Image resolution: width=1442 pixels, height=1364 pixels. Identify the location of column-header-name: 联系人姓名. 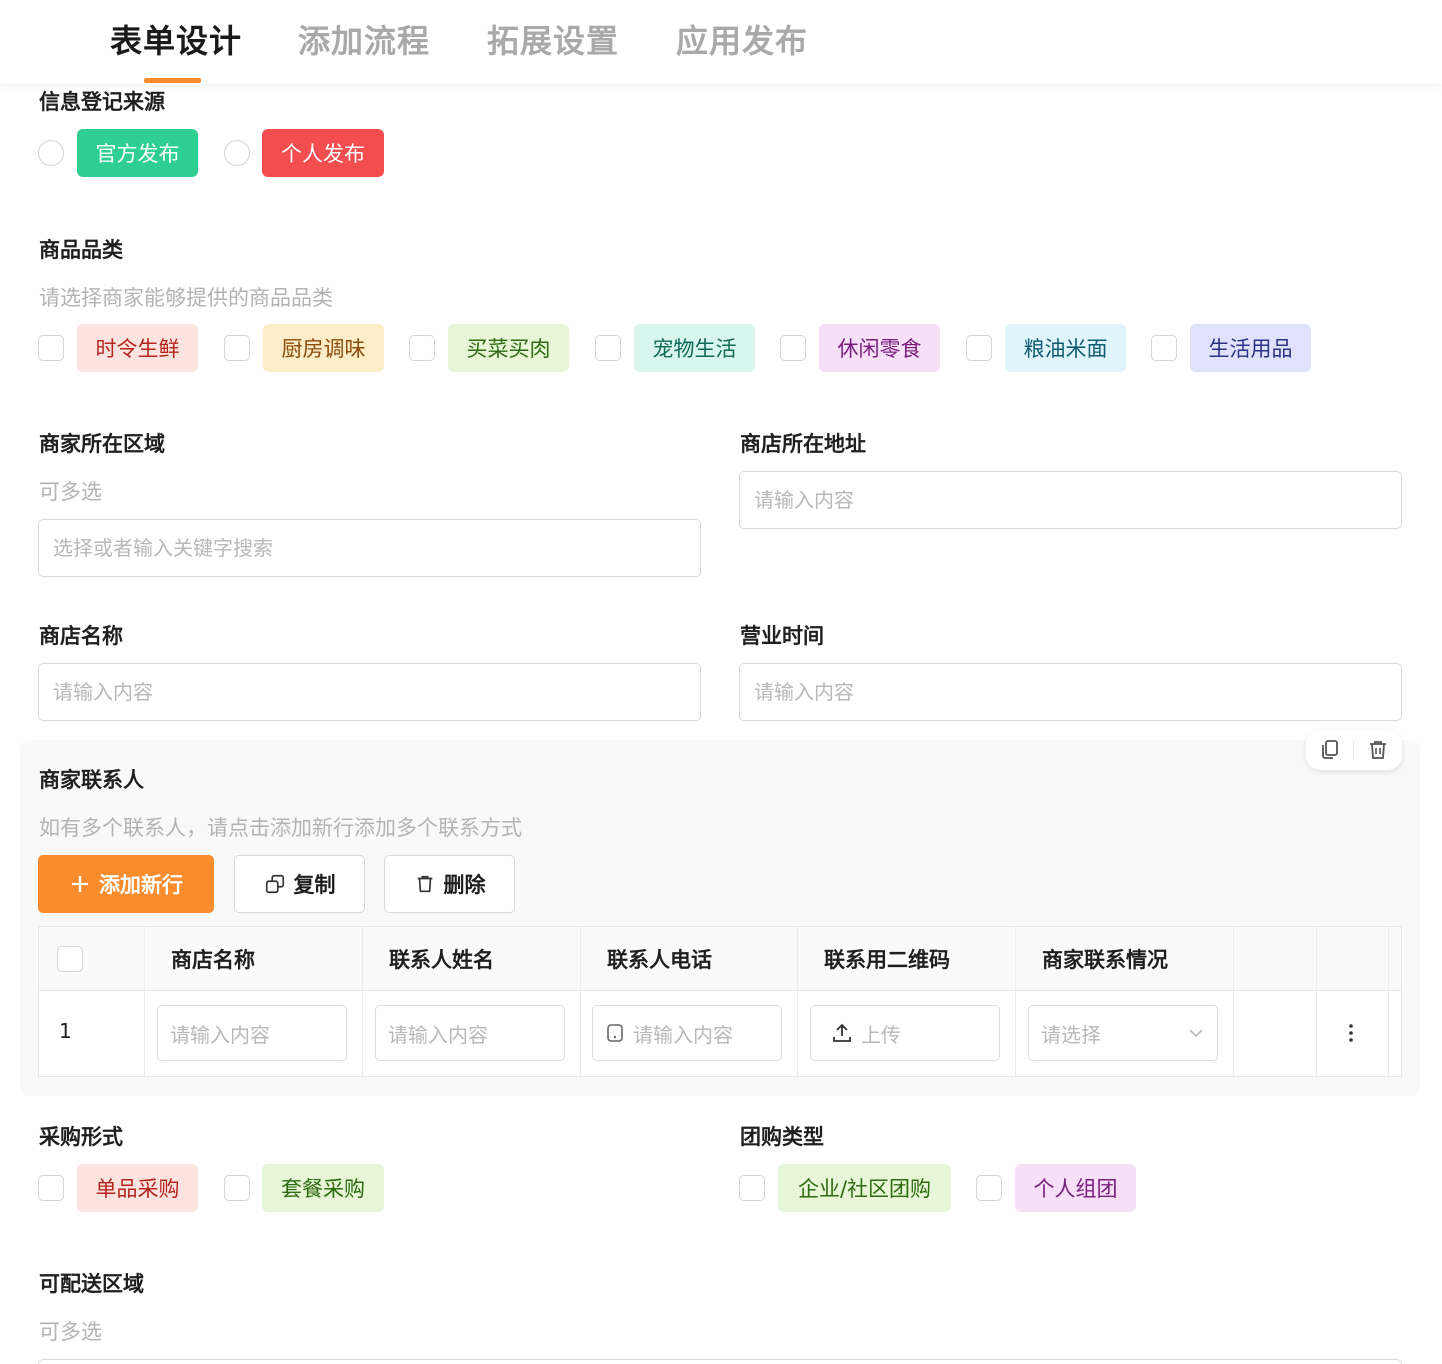
(441, 960).